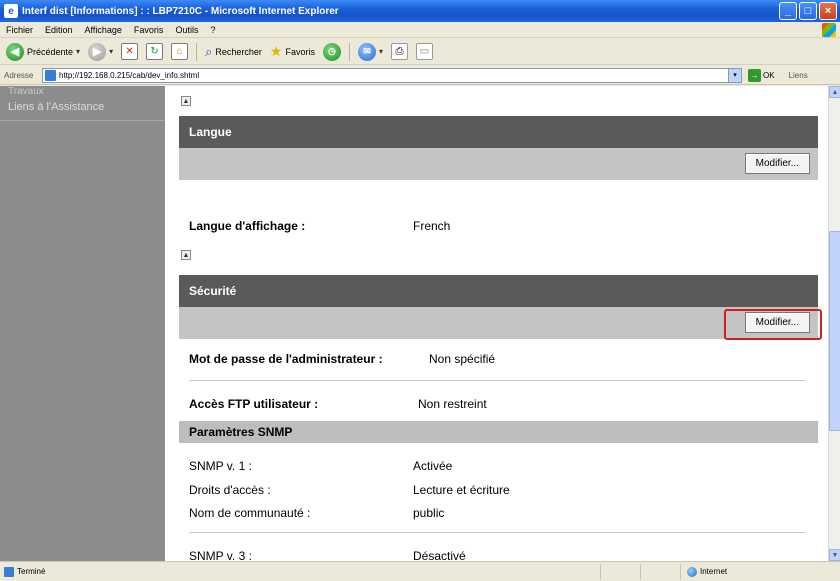  Describe the element at coordinates (452, 404) in the screenshot. I see `row-value-ftp-access: Non restreint` at that location.